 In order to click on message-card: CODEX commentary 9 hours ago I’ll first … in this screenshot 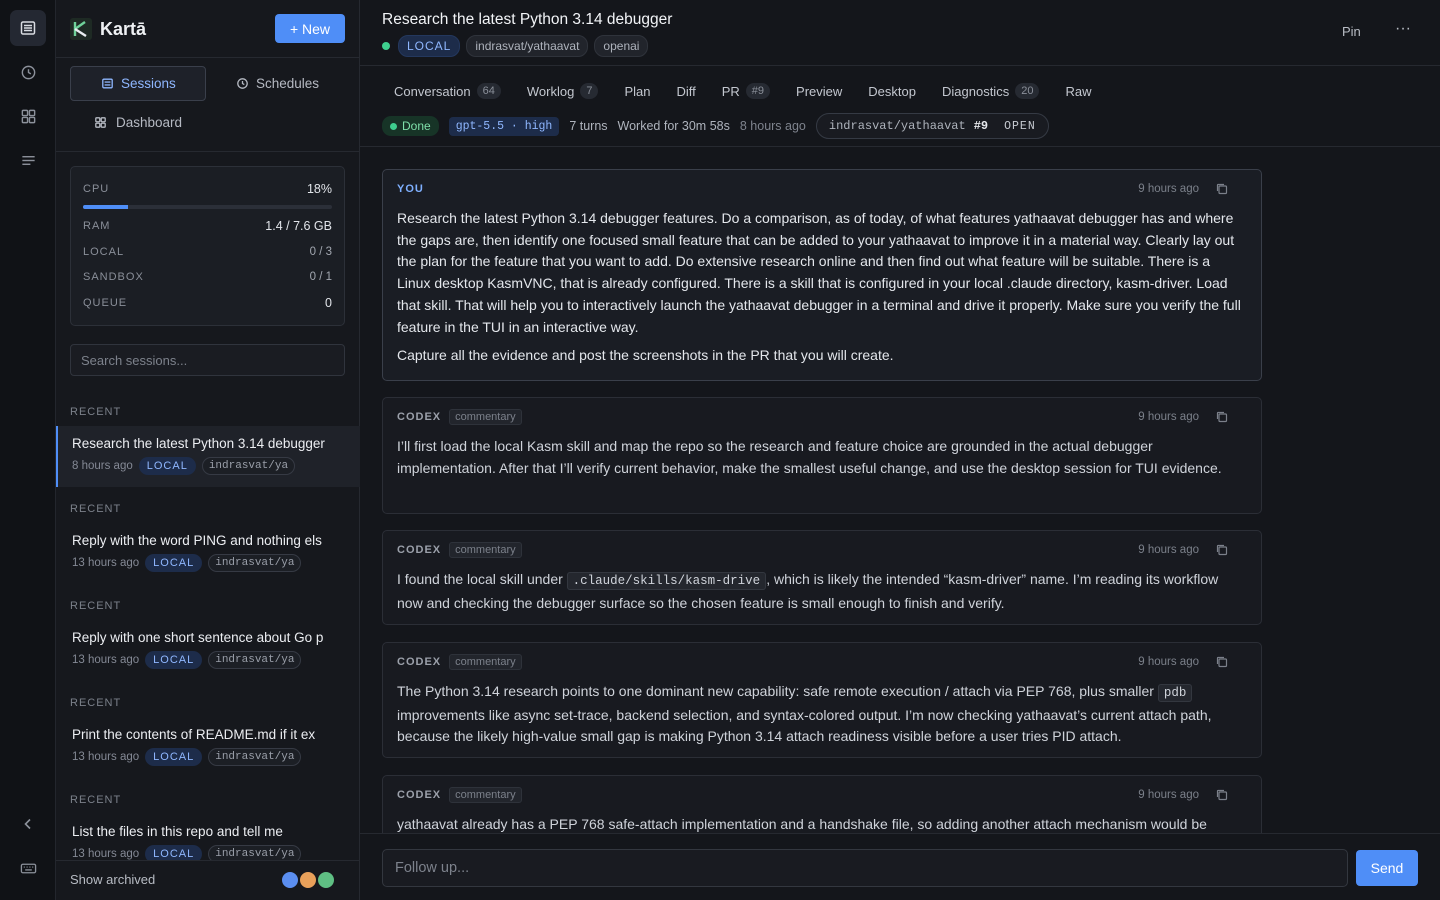, I will do `click(822, 455)`.